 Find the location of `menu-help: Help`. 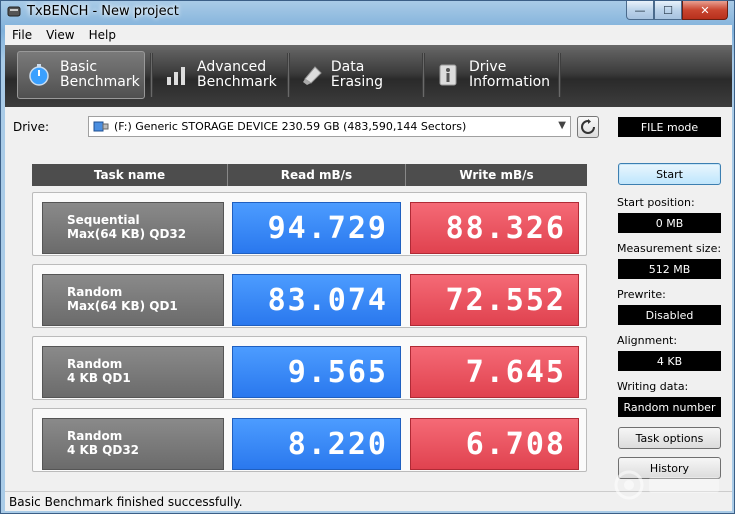

menu-help: Help is located at coordinates (102, 35).